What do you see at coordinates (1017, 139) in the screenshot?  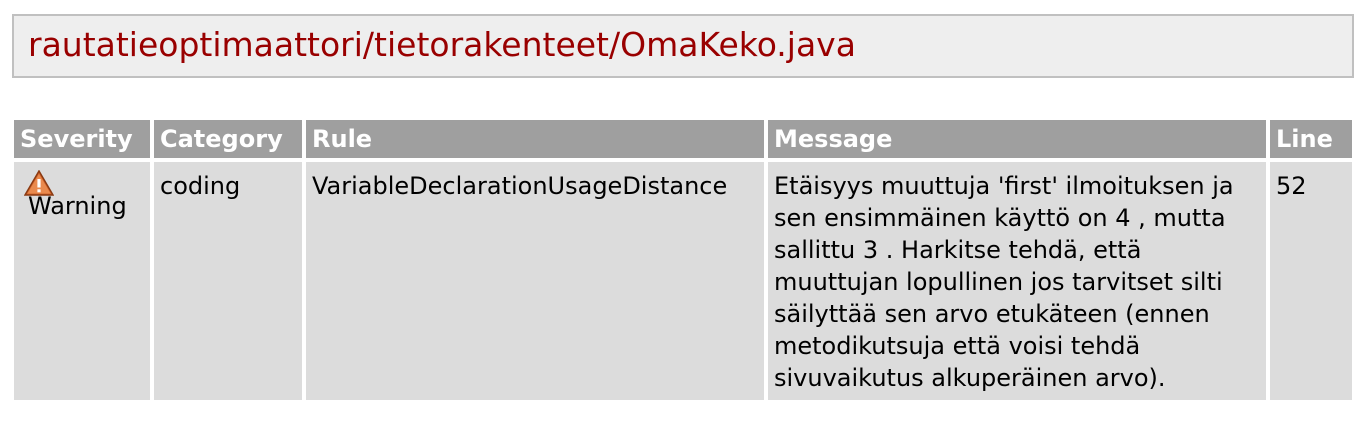 I see `header-message: Message` at bounding box center [1017, 139].